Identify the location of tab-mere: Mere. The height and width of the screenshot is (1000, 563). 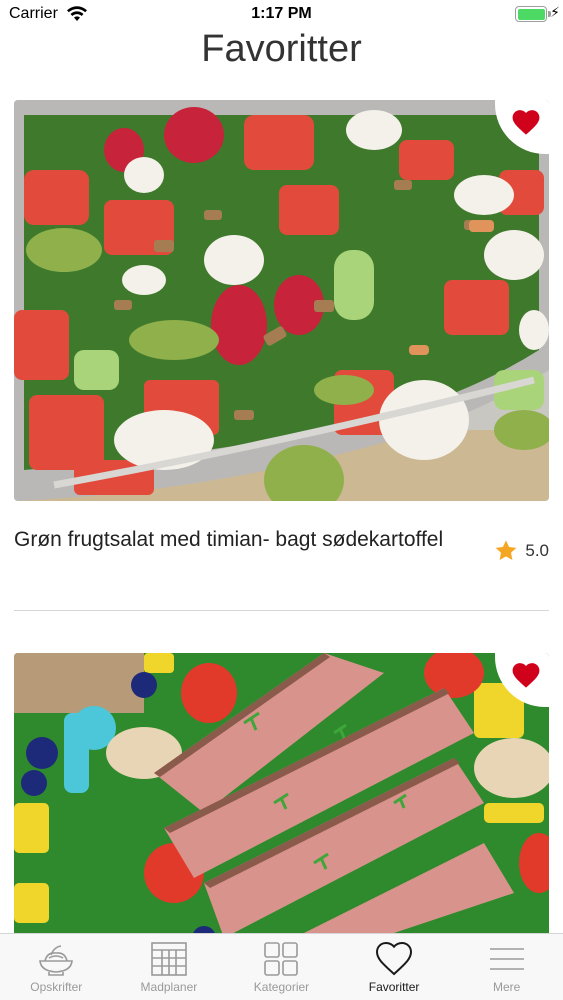
(506, 967).